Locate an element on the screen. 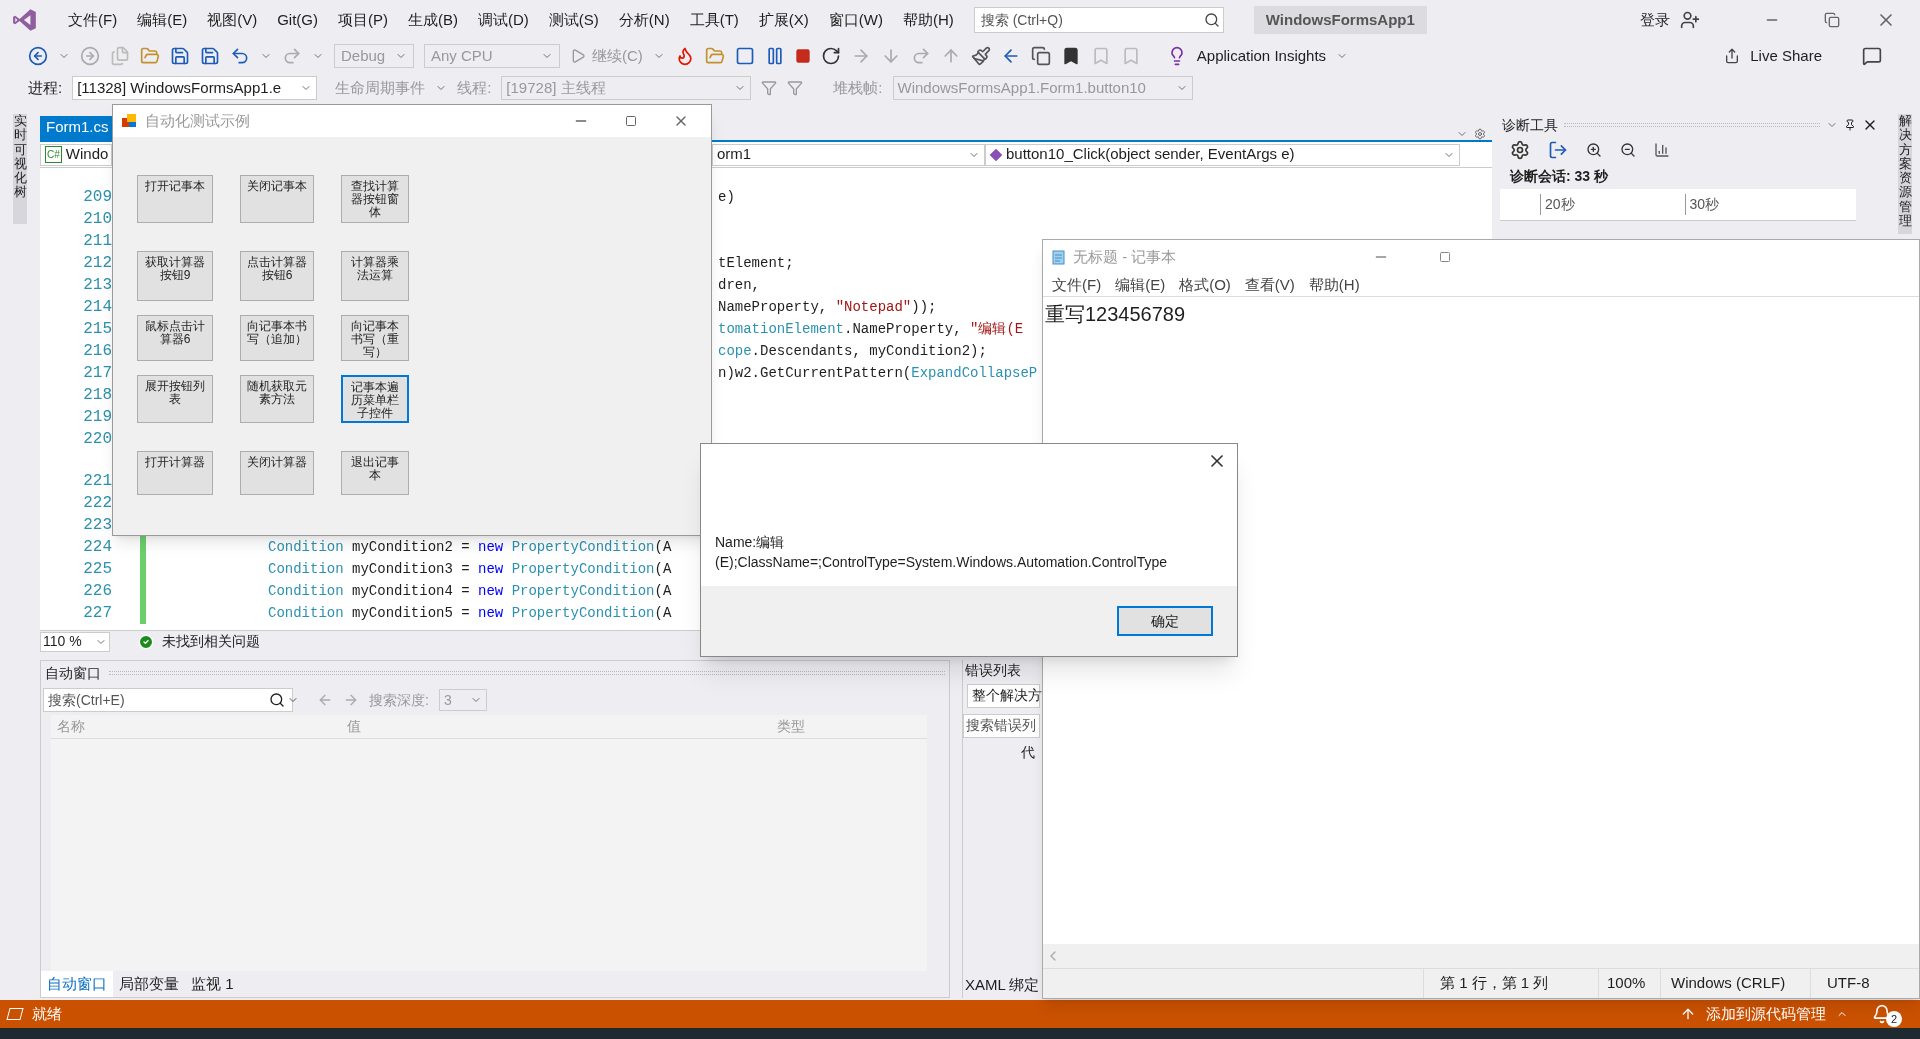  panel-tab: 监视 1 is located at coordinates (212, 984).